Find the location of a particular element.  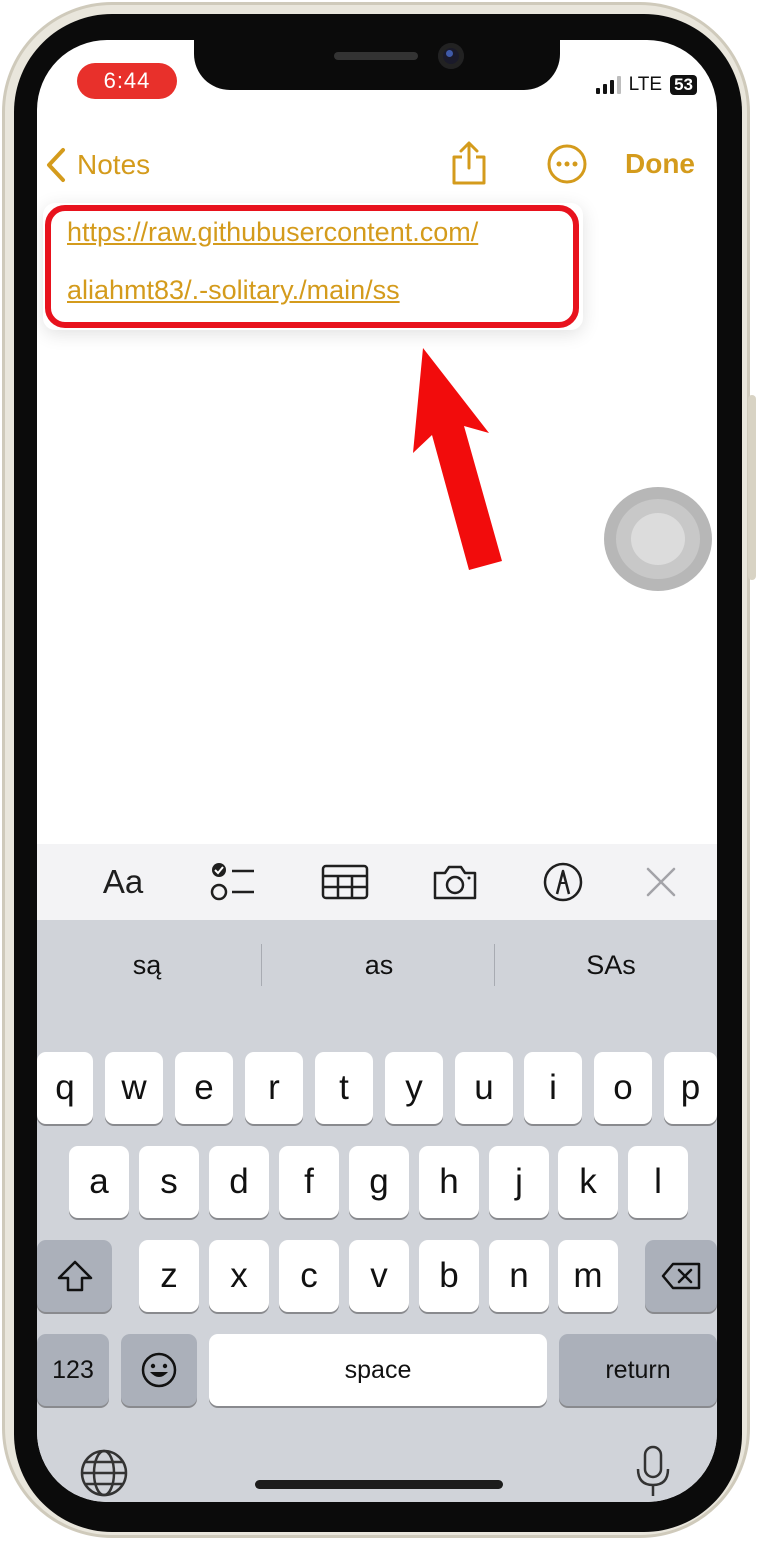

checklist-button is located at coordinates (233, 882).